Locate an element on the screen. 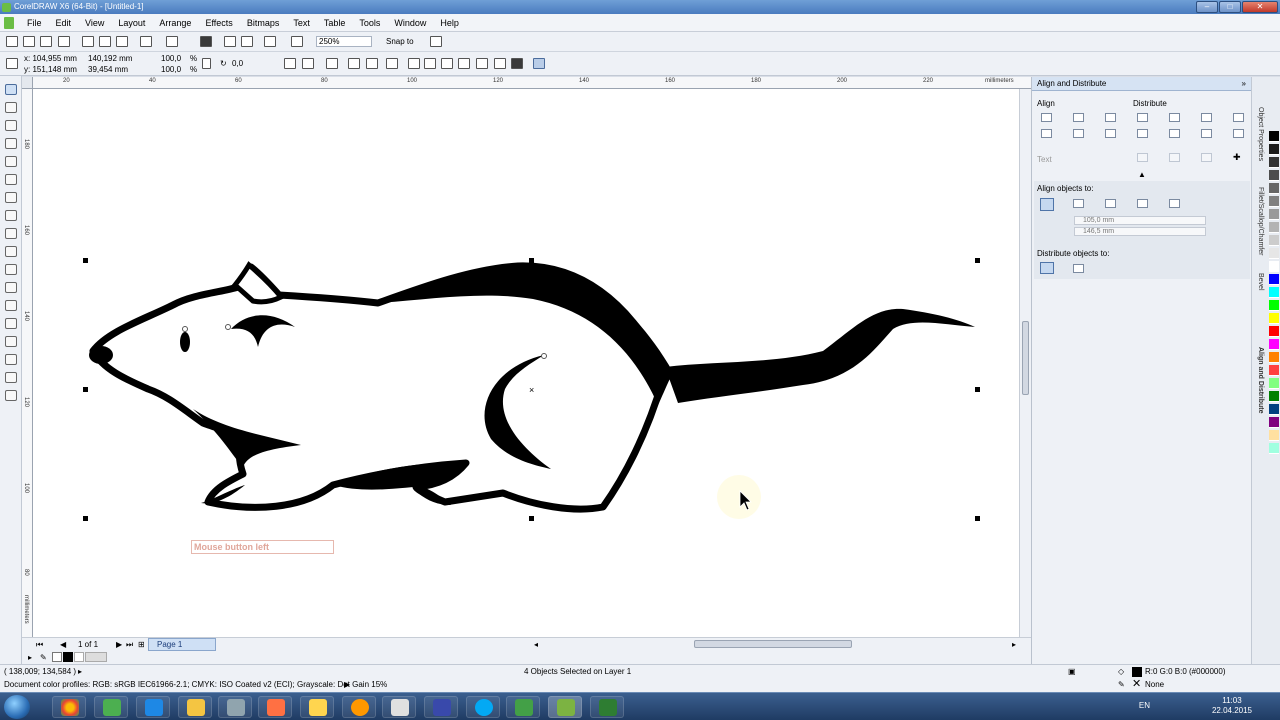 The height and width of the screenshot is (720, 1280). prev-page-button: ◀ is located at coordinates (63, 645).